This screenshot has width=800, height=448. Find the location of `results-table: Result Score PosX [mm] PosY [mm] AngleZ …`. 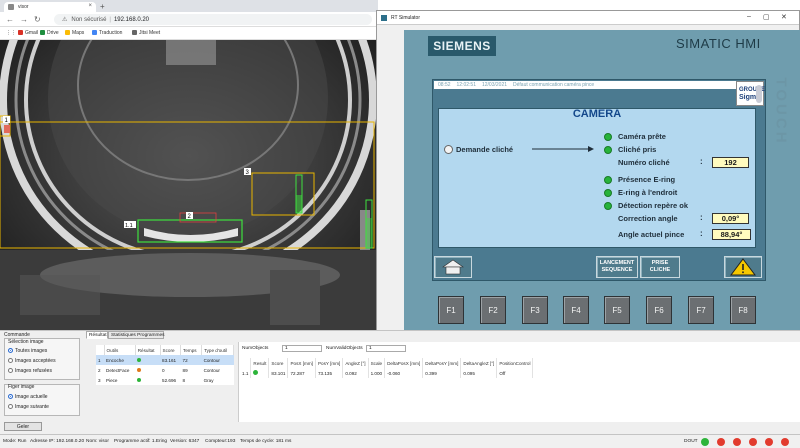

results-table: Result Score PosX [mm] PosY [mm] AngleZ … is located at coordinates (387, 368).